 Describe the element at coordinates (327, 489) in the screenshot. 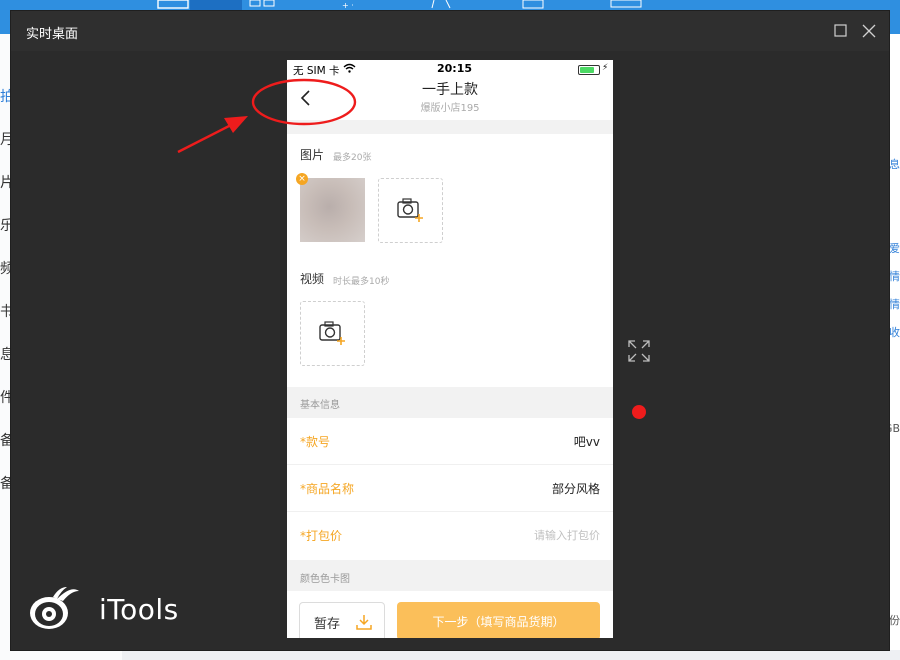

I see `field-label: *商品名称` at that location.